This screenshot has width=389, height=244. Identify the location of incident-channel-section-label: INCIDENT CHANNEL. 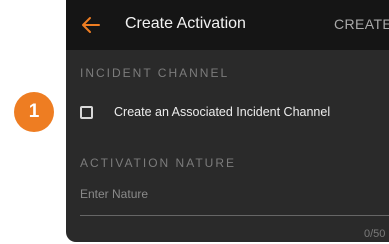
(155, 73).